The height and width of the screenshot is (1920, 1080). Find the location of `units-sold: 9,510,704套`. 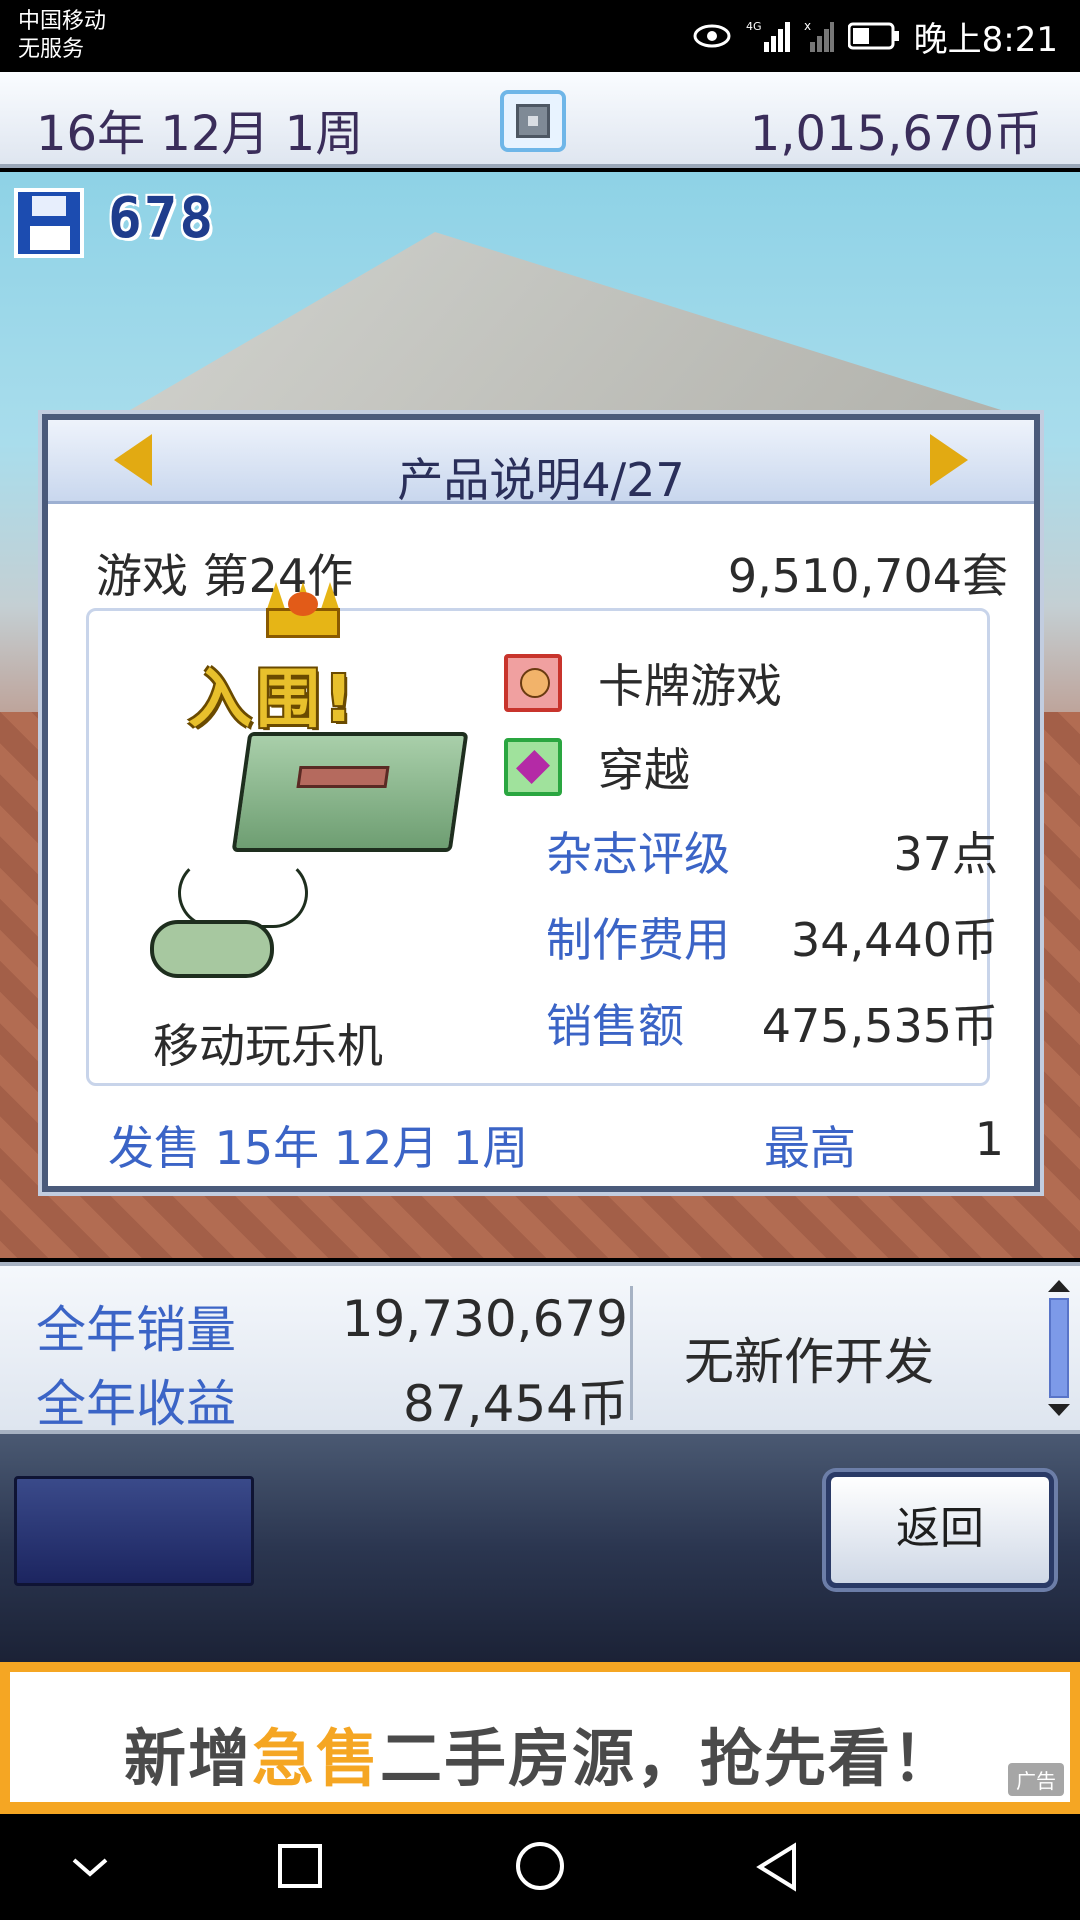

units-sold: 9,510,704套 is located at coordinates (867, 576).